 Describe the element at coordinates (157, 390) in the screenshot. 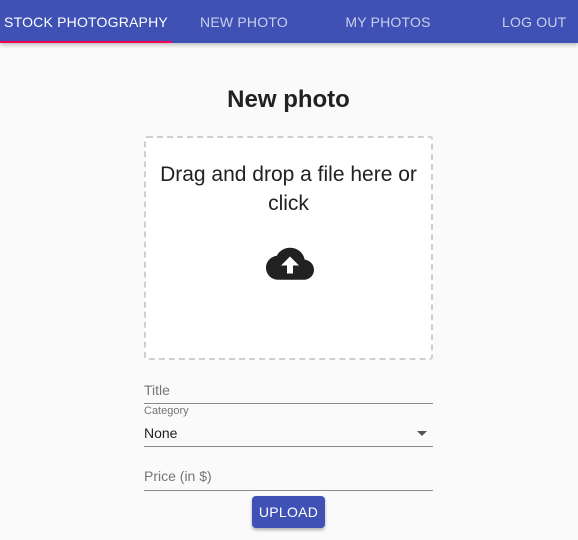

I see `title-placeholder: Title` at that location.